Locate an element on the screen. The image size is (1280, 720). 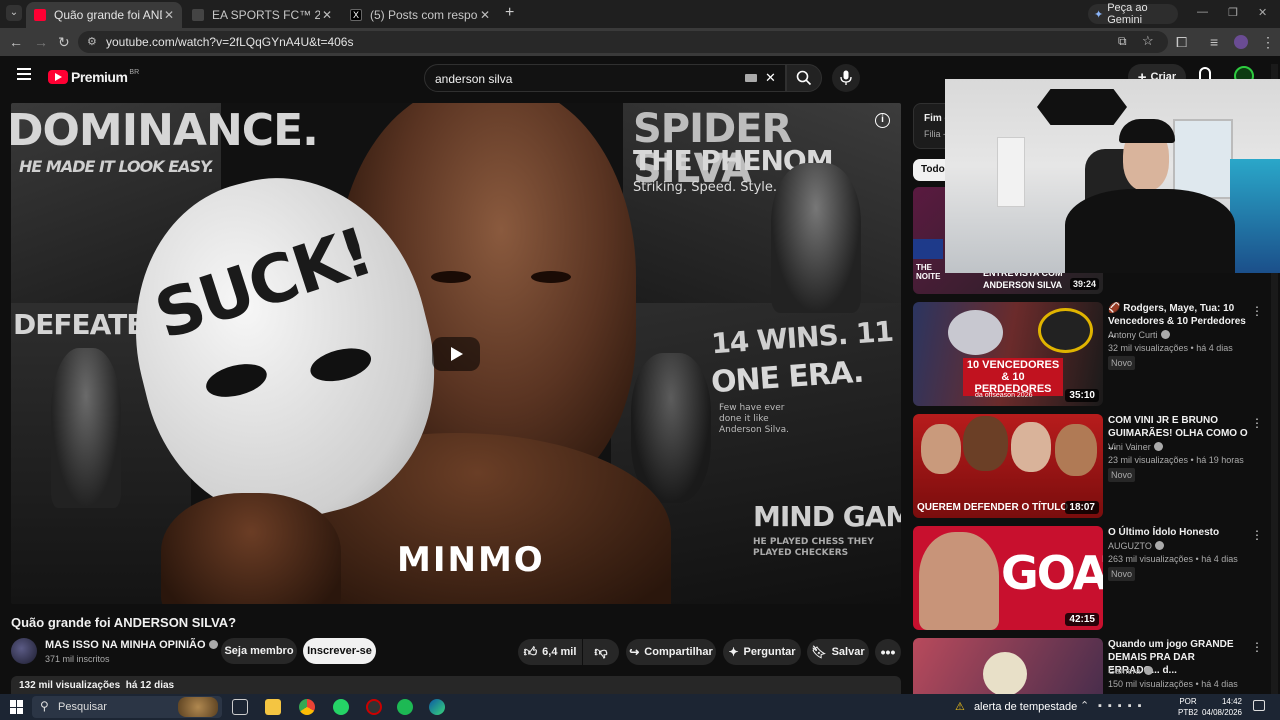
rec-meta: 263 mil visualizações • há 4 dias is located at coordinates (1173, 559).